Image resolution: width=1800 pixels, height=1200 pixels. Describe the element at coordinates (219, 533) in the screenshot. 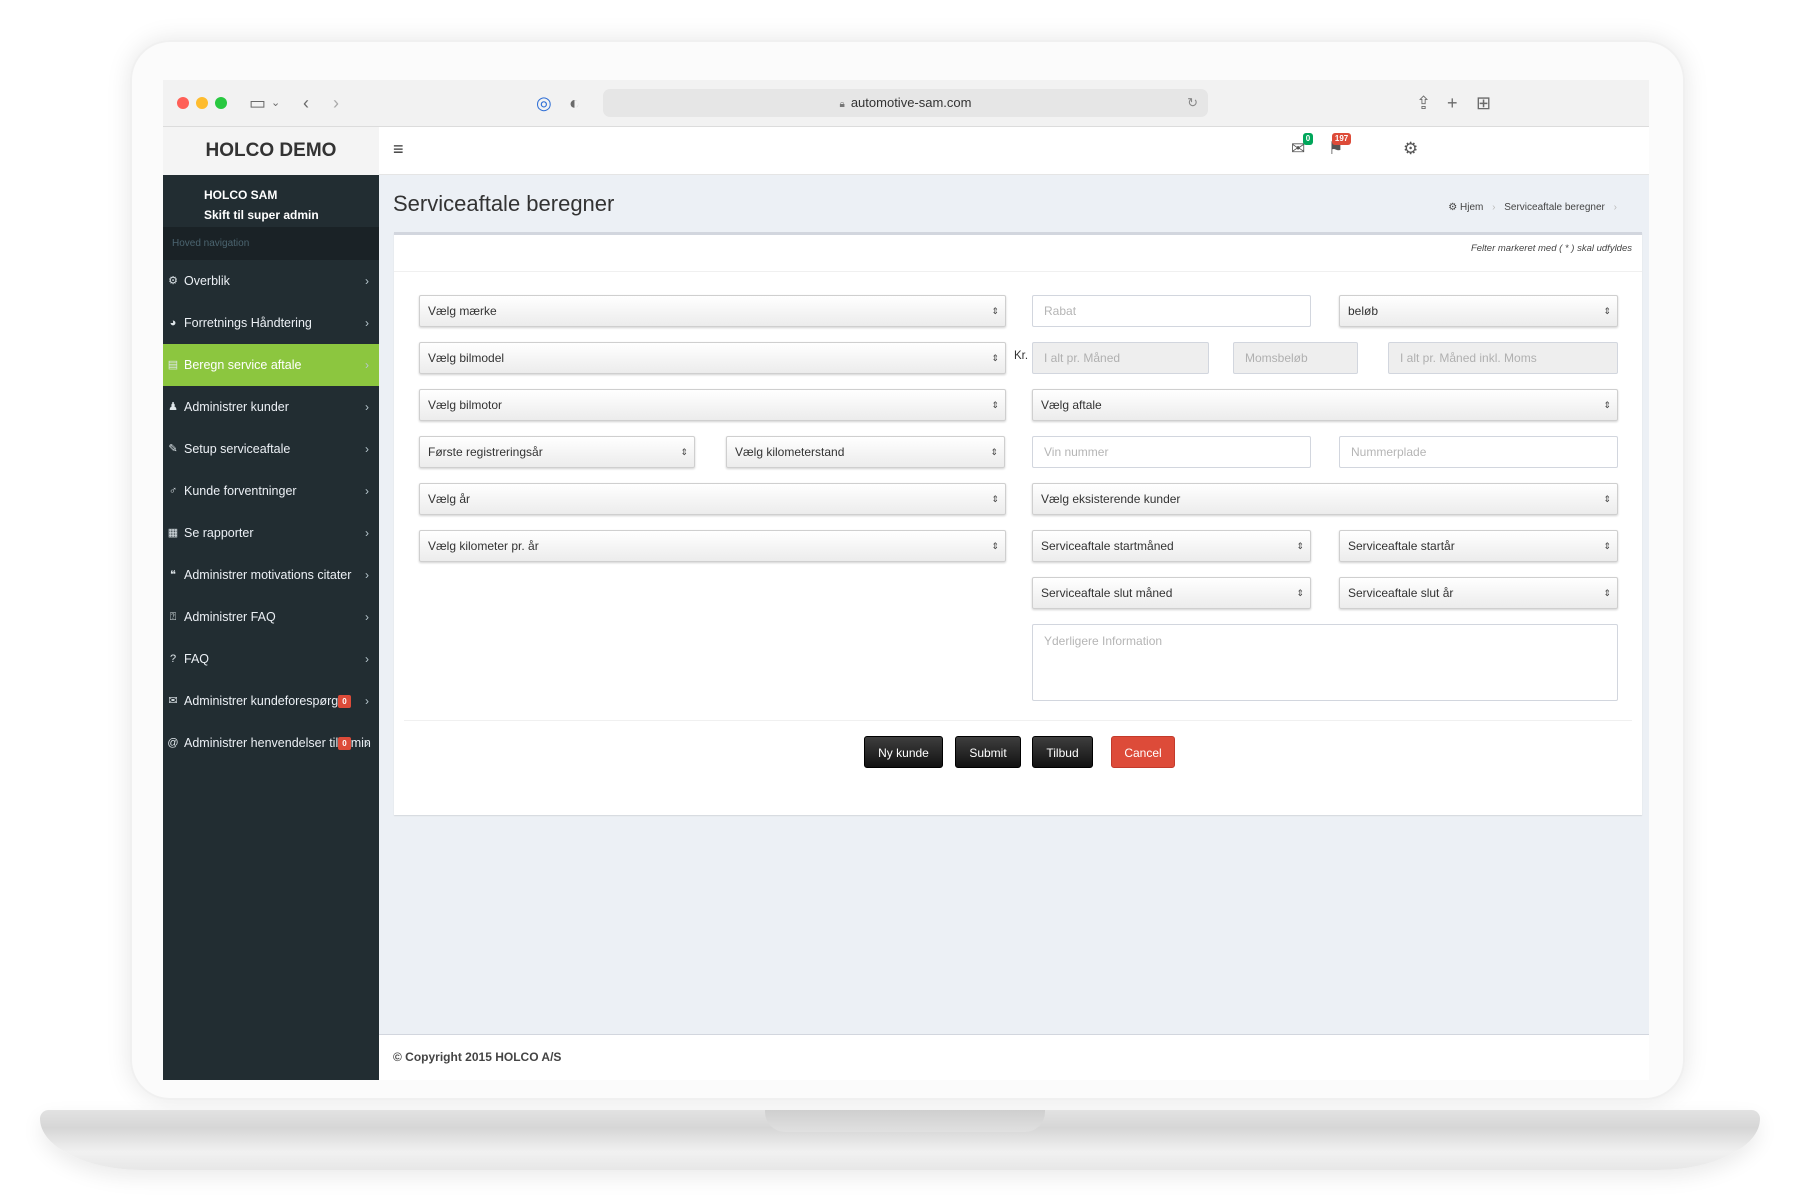

I see `sidebar-item-label: Se rapporter` at that location.